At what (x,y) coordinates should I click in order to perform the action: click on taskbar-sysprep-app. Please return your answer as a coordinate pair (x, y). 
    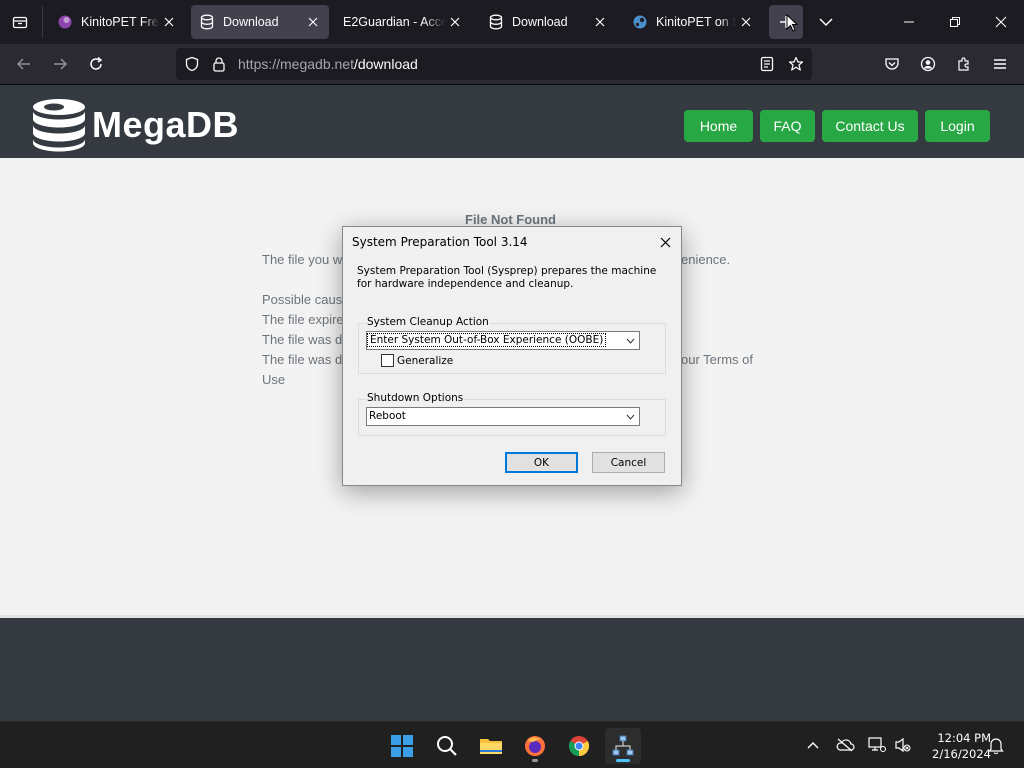
    Looking at the image, I should click on (623, 746).